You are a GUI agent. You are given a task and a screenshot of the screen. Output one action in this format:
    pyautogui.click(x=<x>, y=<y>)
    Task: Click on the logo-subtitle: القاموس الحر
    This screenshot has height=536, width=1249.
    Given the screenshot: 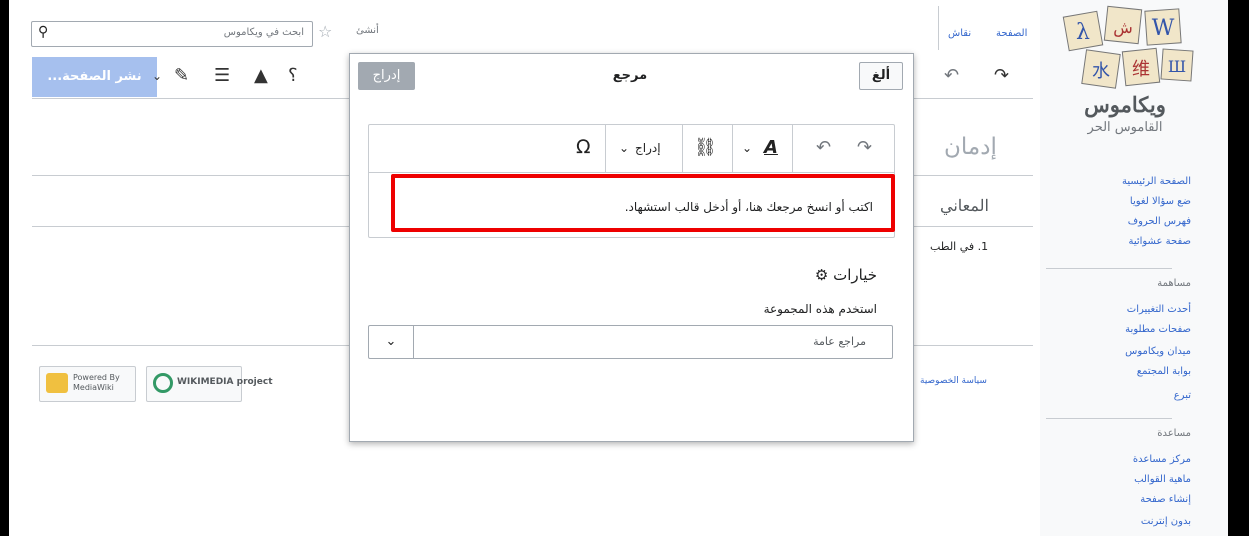 What is the action you would take?
    pyautogui.click(x=1125, y=127)
    